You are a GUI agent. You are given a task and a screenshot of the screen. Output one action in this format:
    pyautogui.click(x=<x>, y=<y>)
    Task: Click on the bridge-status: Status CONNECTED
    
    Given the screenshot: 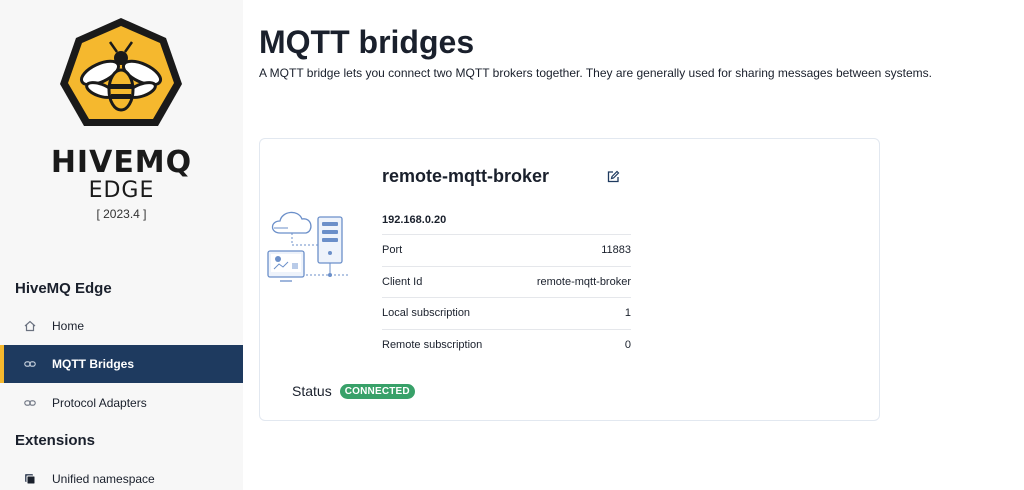 What is the action you would take?
    pyautogui.click(x=353, y=391)
    